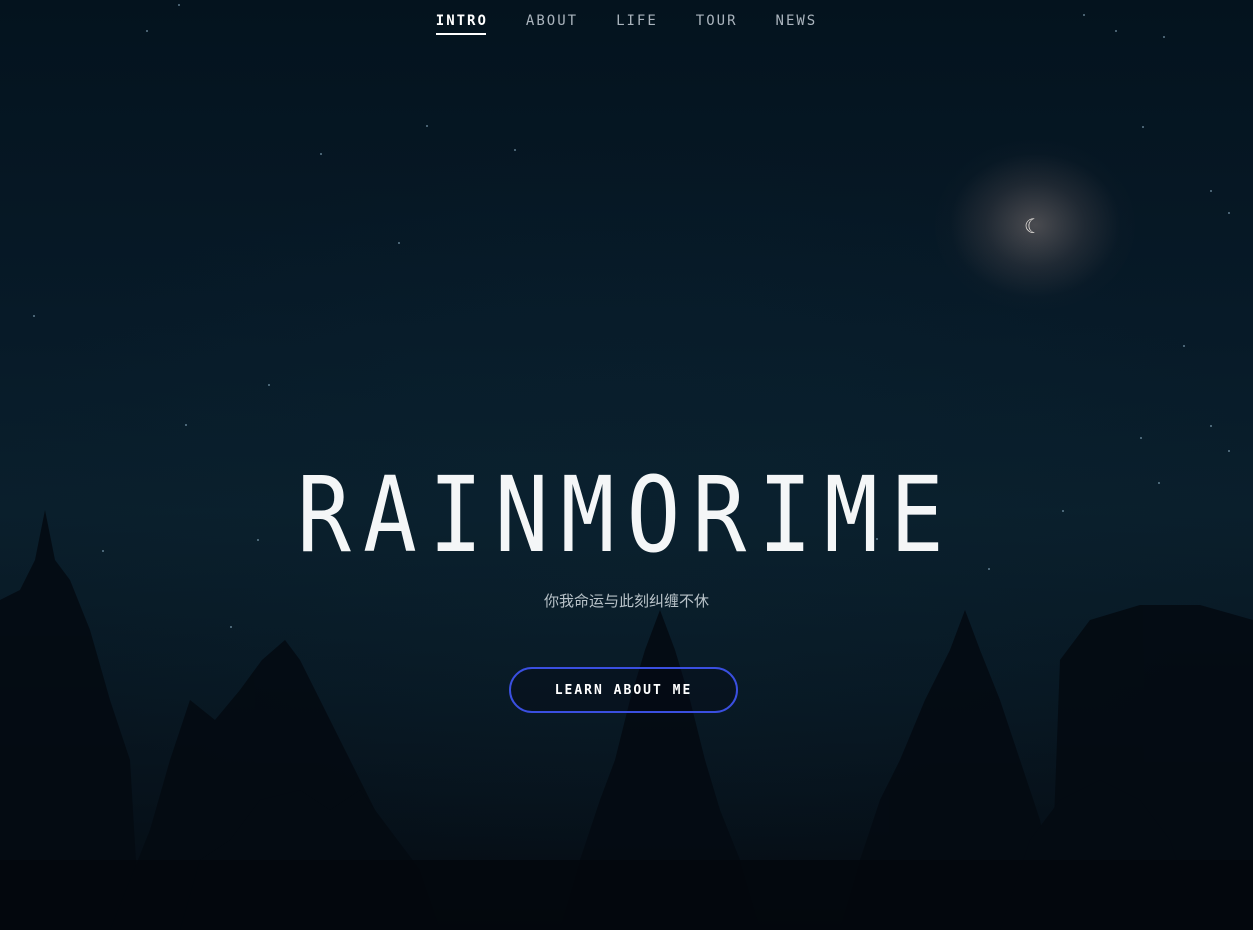 This screenshot has width=1253, height=930. Describe the element at coordinates (626, 515) in the screenshot. I see `hero-title: RAINMORIME` at that location.